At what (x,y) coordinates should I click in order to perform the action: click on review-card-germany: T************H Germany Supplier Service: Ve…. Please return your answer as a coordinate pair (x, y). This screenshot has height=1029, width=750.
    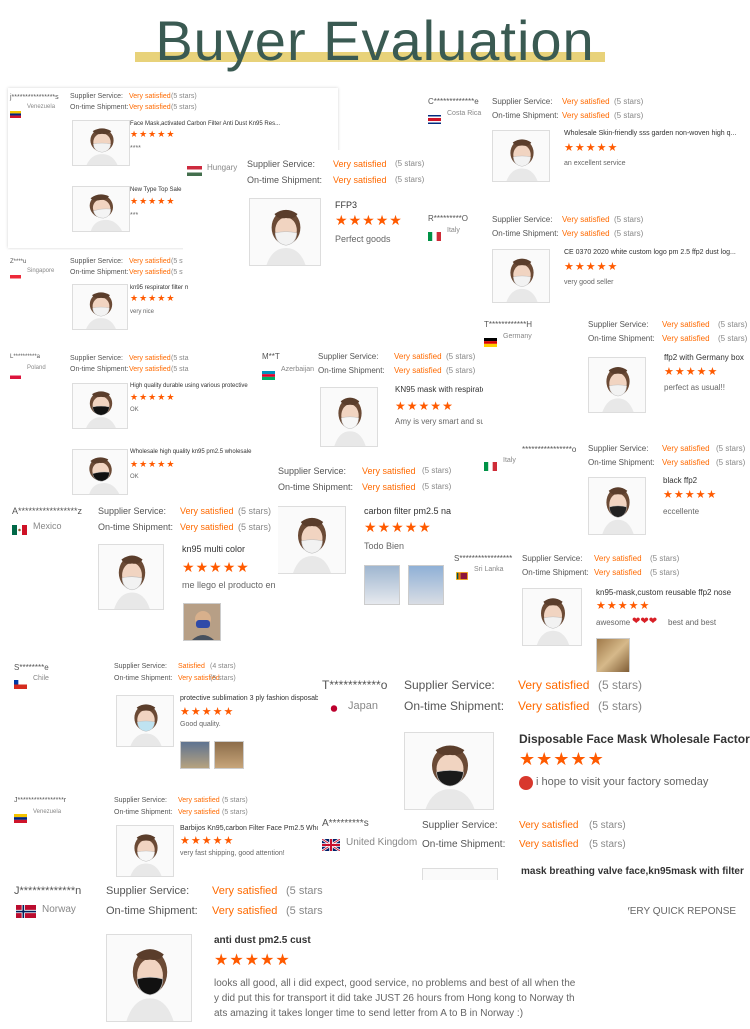
    Looking at the image, I should click on (615, 373).